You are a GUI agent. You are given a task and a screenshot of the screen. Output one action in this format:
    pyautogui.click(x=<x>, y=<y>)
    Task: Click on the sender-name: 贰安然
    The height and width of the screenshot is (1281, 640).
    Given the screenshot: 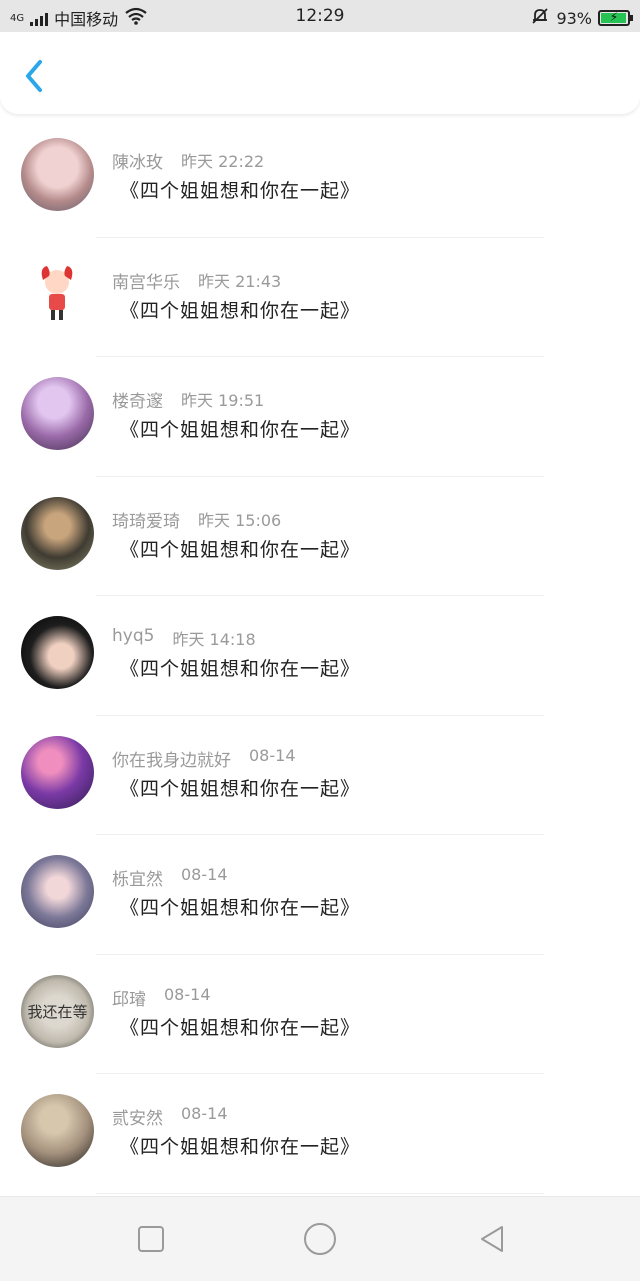 What is the action you would take?
    pyautogui.click(x=137, y=1119)
    